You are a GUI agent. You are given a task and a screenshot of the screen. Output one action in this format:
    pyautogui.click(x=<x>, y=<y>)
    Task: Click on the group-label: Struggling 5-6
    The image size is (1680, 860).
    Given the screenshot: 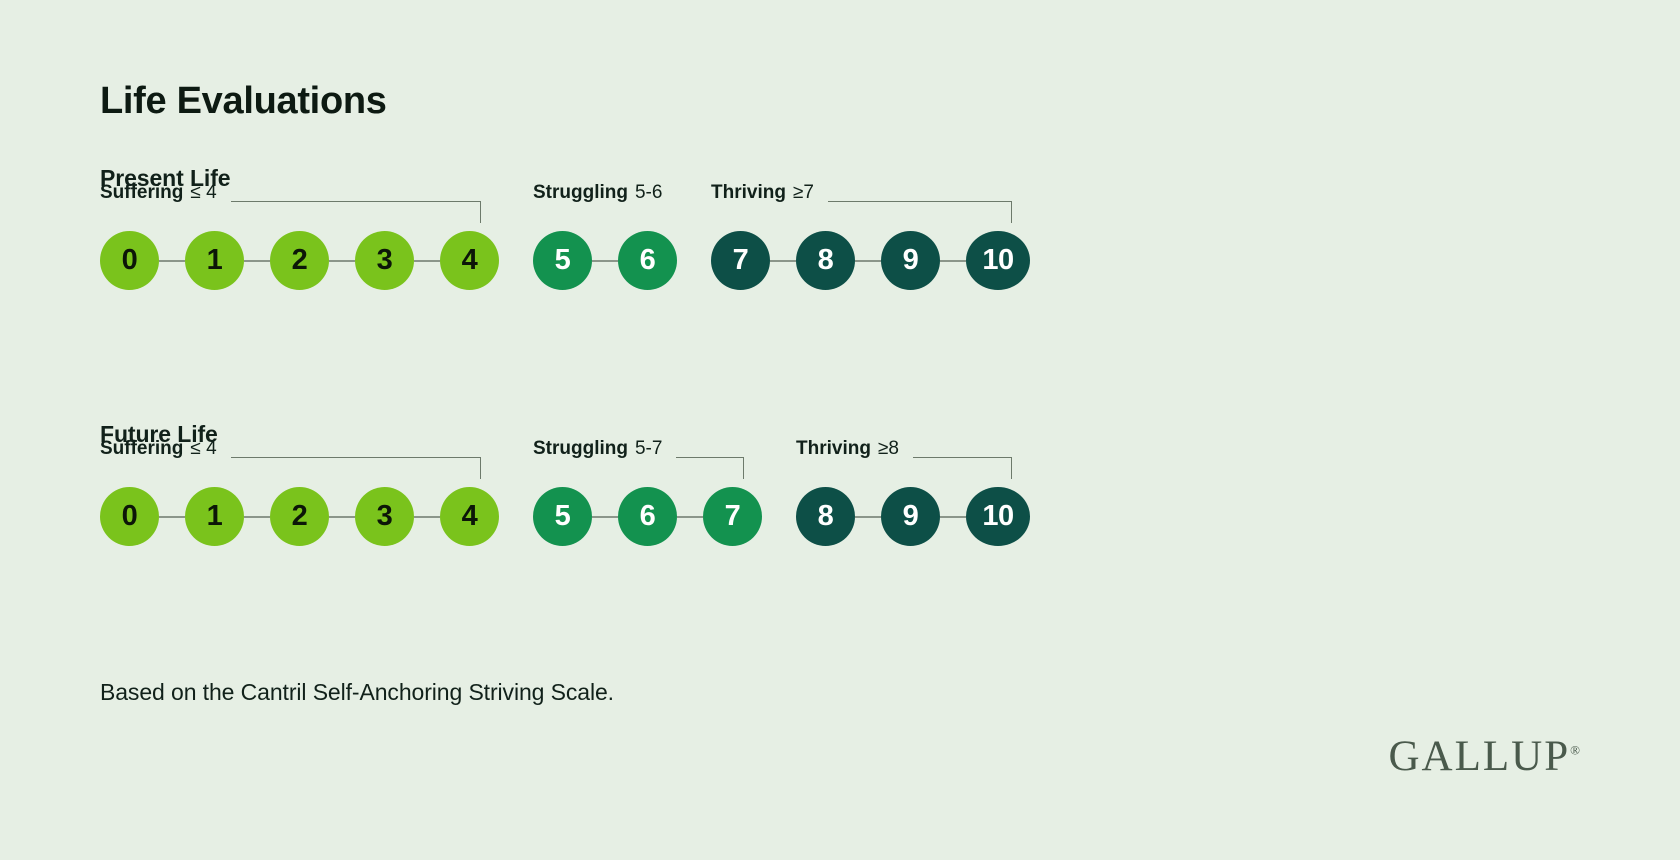 What is the action you would take?
    pyautogui.click(x=597, y=193)
    